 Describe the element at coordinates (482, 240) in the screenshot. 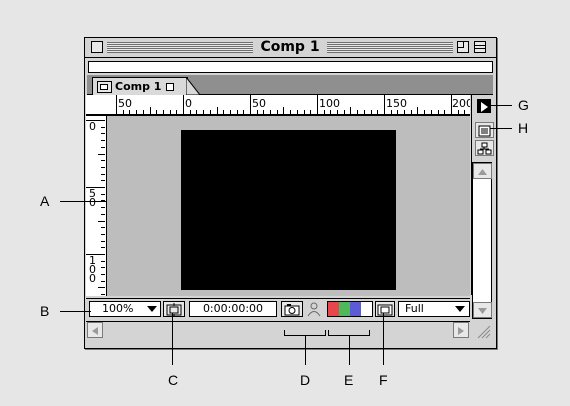

I see `vertical-scrollbar` at that location.